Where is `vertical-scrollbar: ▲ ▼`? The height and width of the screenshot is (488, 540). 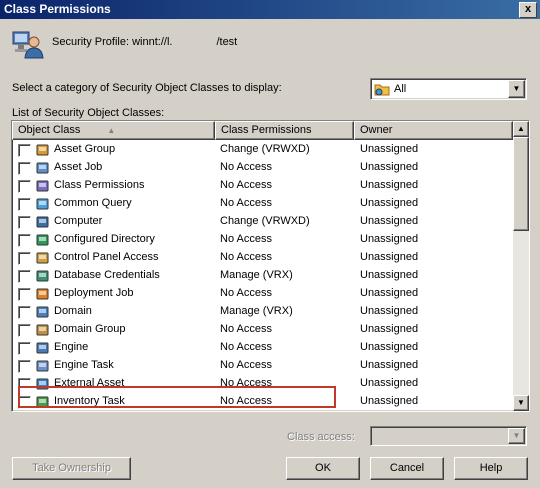 vertical-scrollbar: ▲ ▼ is located at coordinates (521, 266).